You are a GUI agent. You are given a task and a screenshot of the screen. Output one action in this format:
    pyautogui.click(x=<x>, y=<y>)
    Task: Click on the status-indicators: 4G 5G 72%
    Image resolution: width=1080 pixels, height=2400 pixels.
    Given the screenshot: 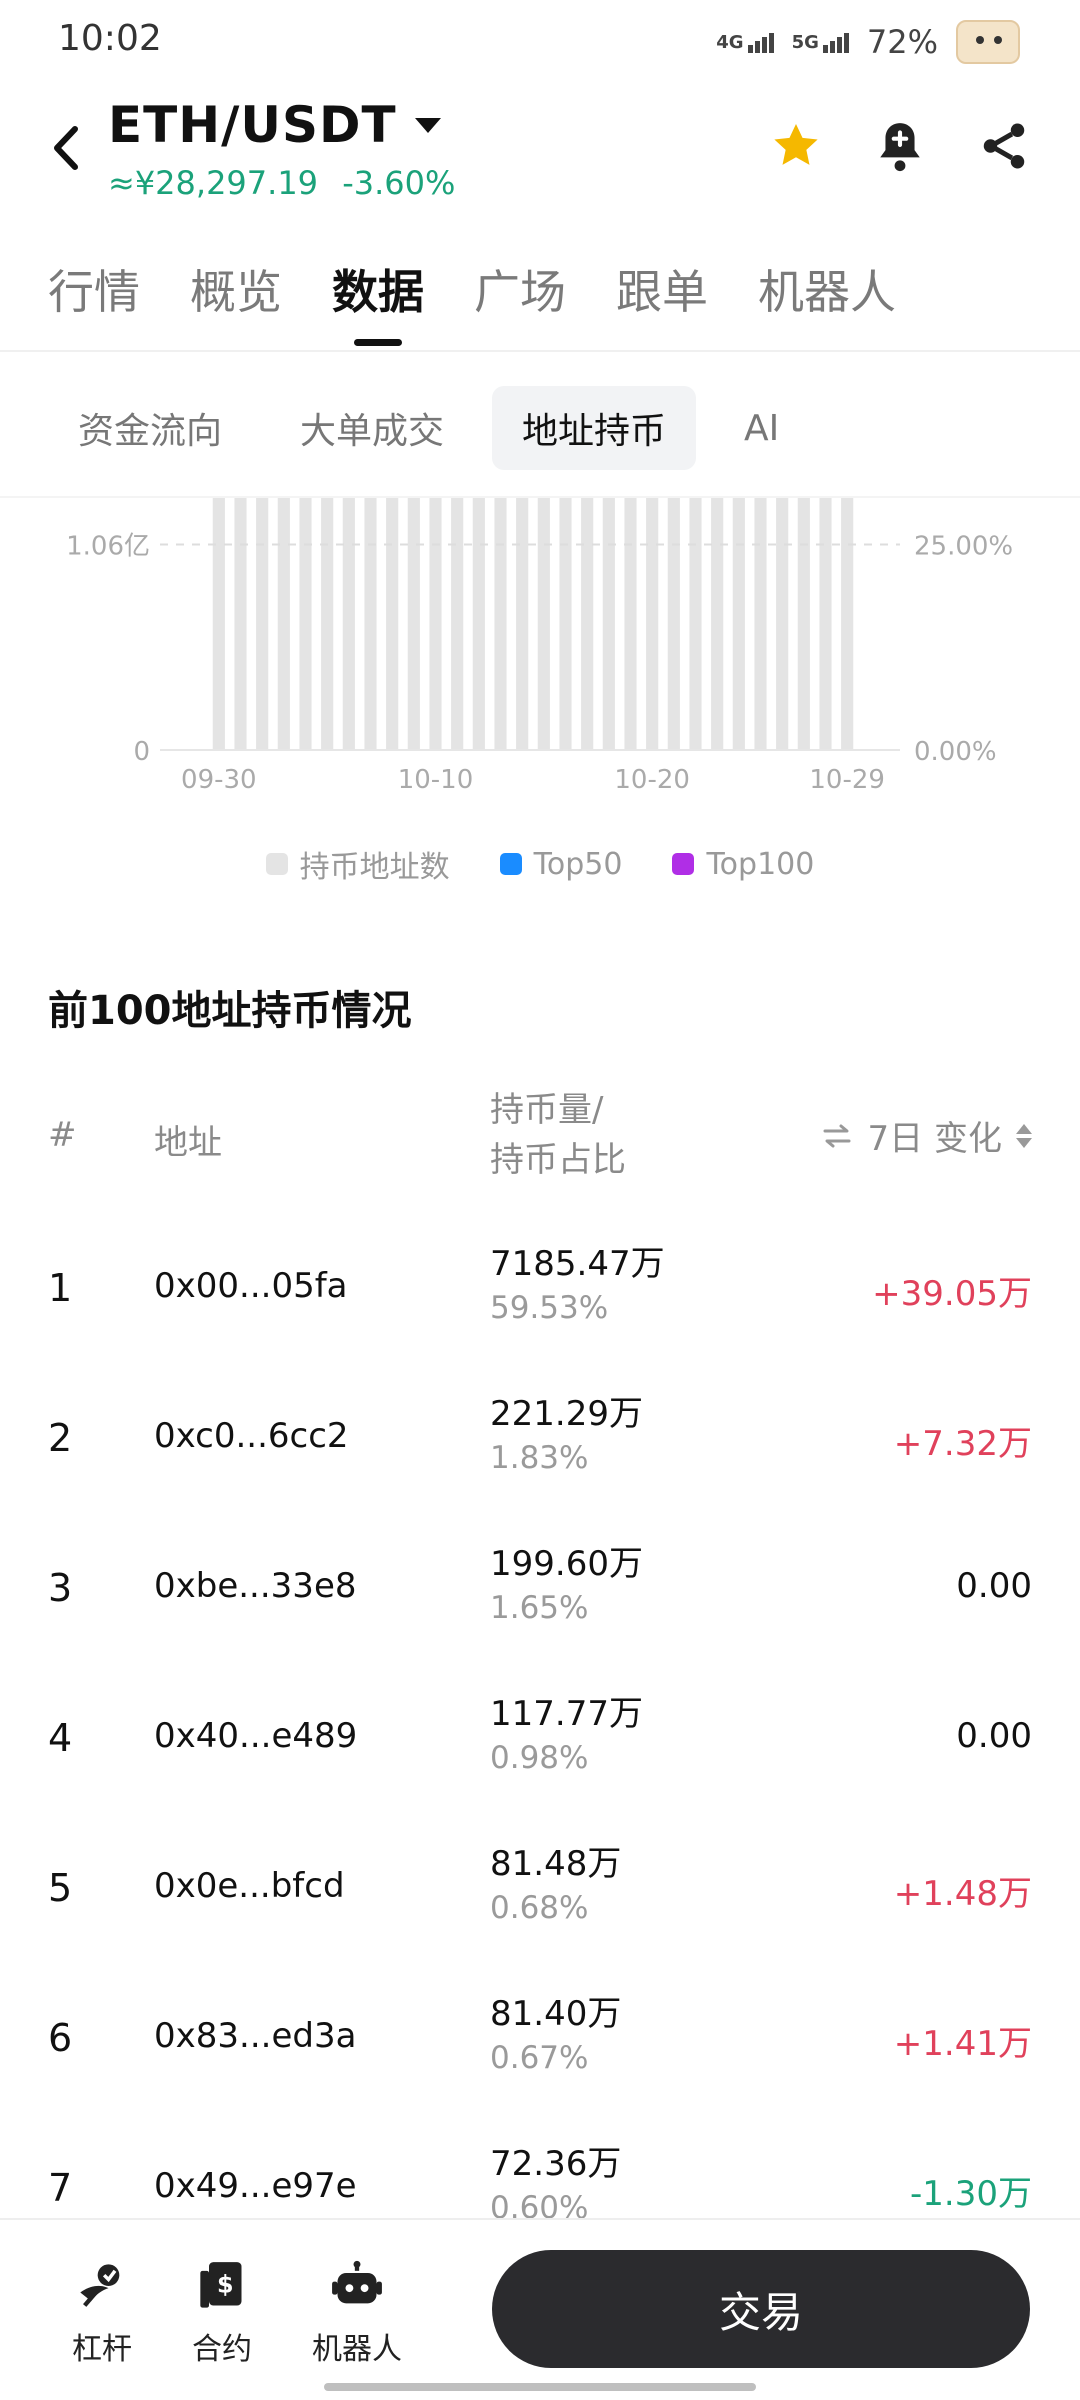 What is the action you would take?
    pyautogui.click(x=868, y=42)
    